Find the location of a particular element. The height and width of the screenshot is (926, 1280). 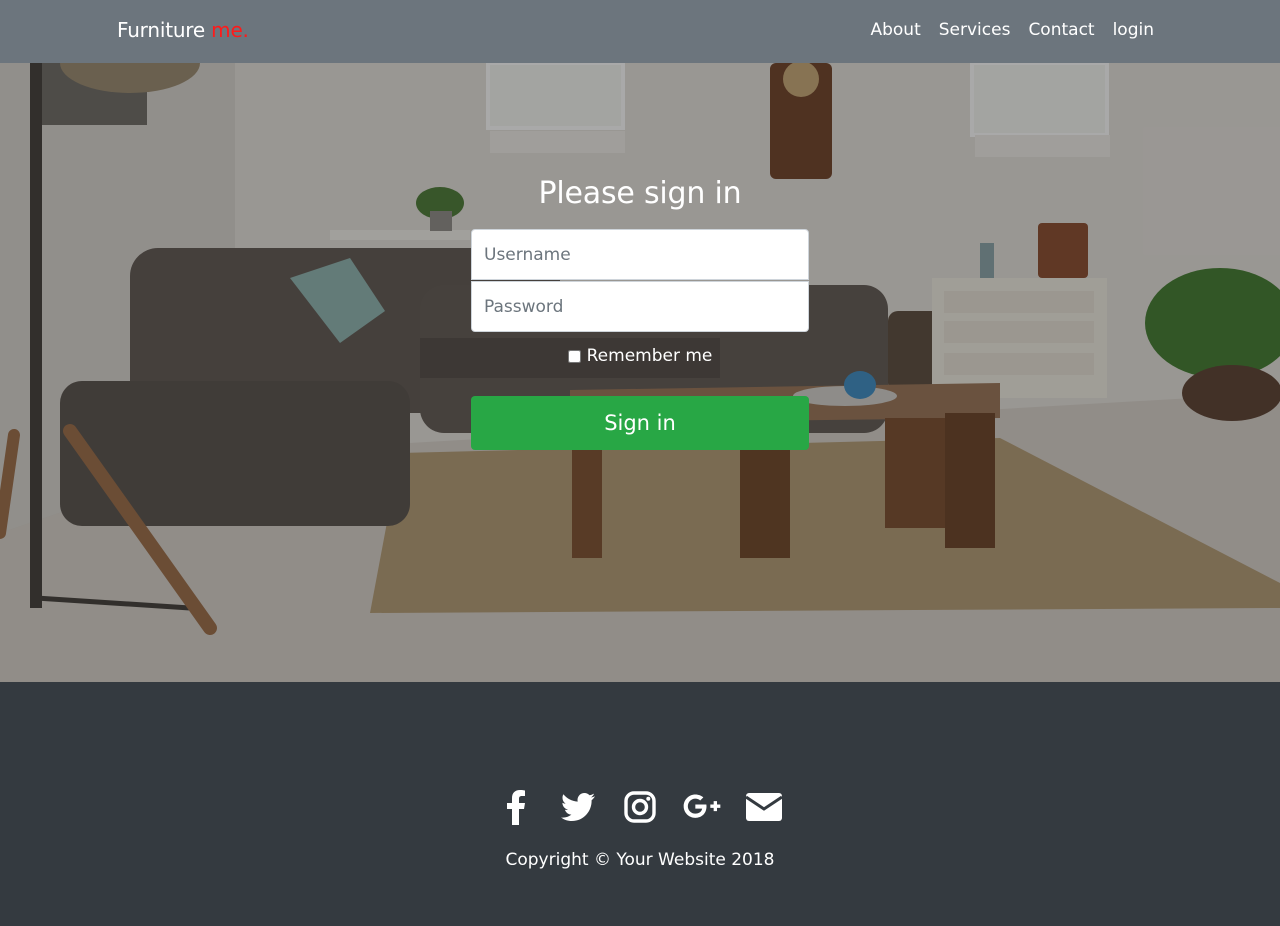

nav-link-services: Services is located at coordinates (975, 30).